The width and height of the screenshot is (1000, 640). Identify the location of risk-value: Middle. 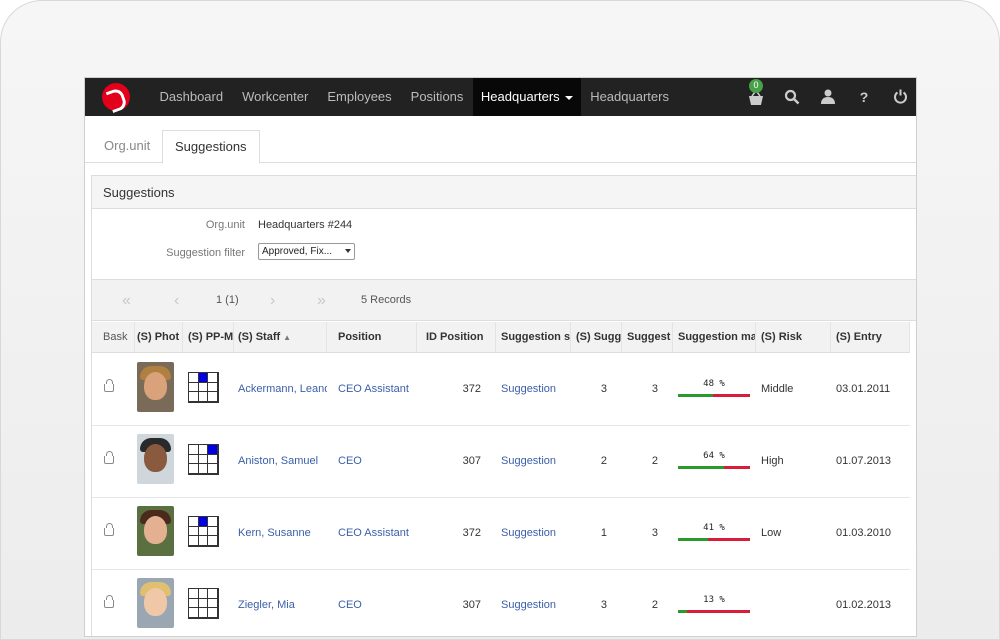
(777, 389).